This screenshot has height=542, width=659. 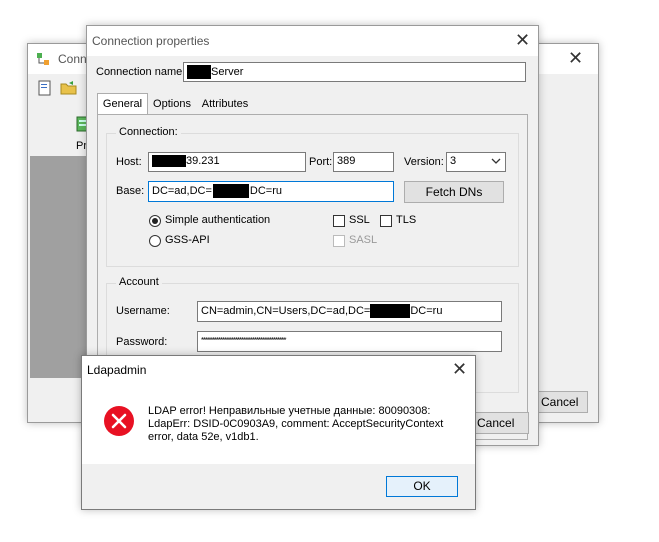 What do you see at coordinates (386, 221) in the screenshot?
I see `tls-checkbox` at bounding box center [386, 221].